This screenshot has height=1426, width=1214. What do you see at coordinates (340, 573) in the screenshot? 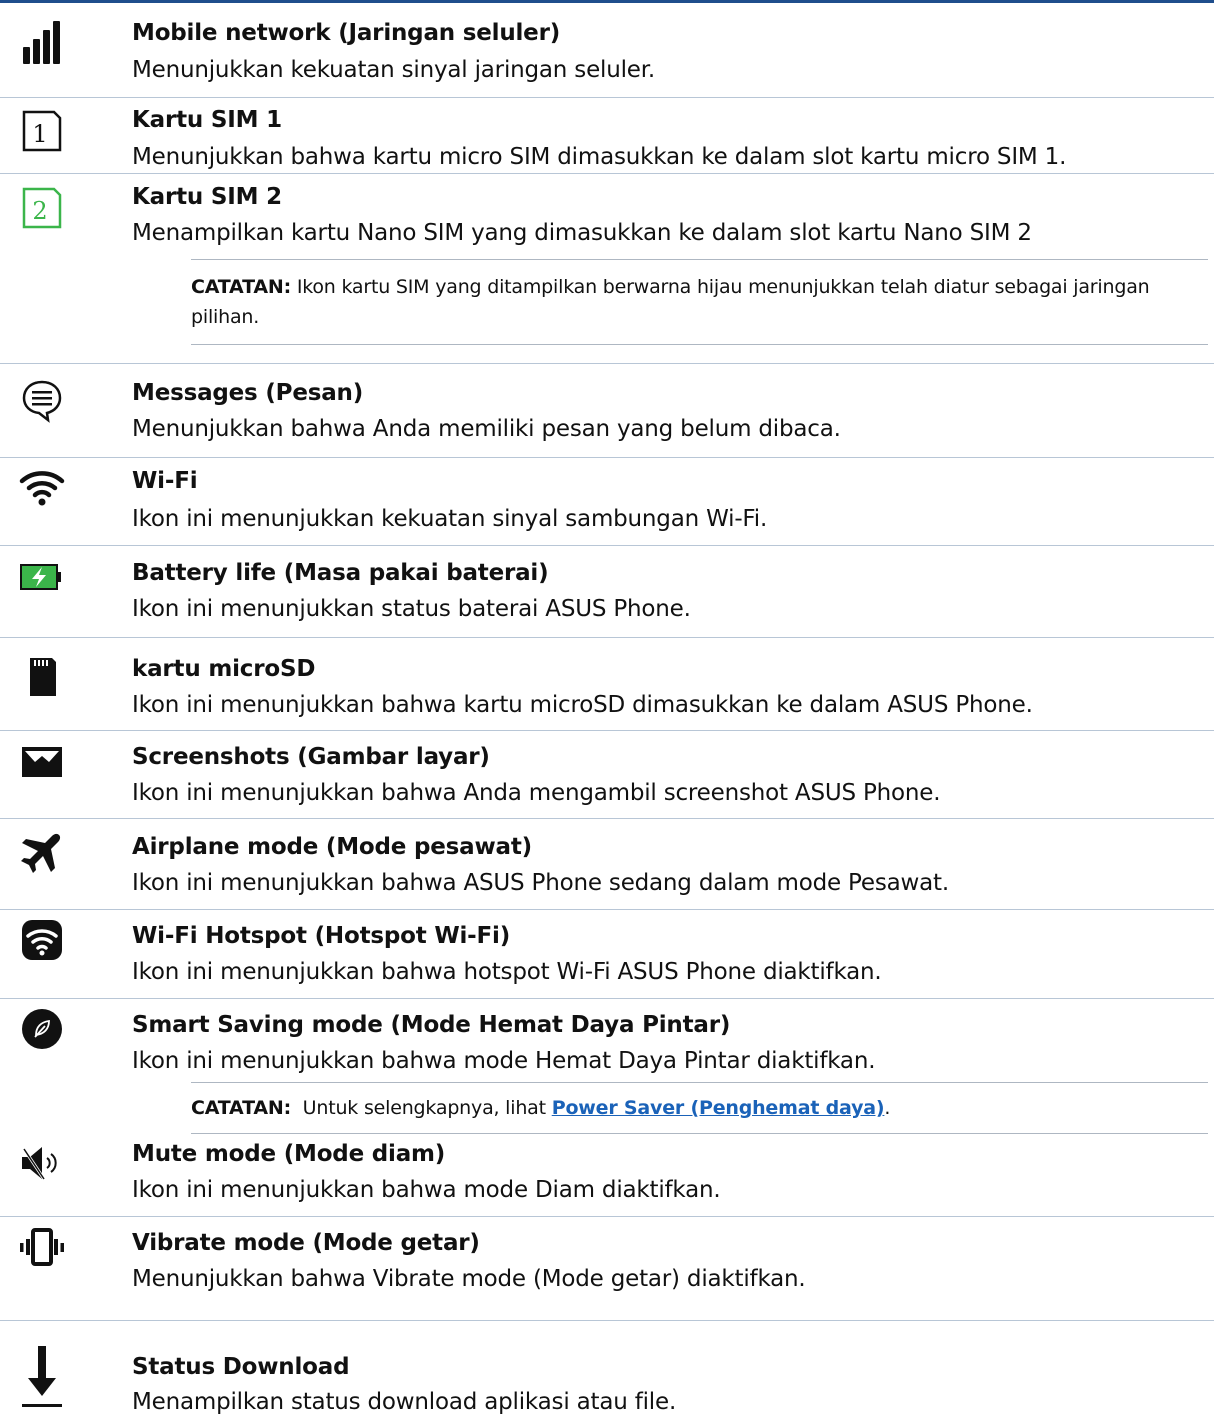
I see `item-title: Battery life (Masa pakai baterai)` at bounding box center [340, 573].